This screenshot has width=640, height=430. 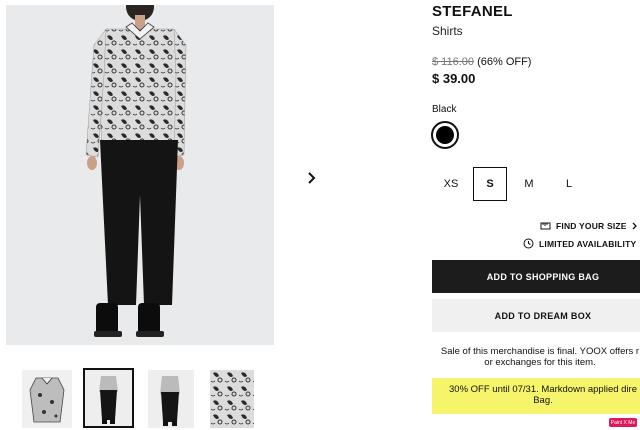 What do you see at coordinates (543, 400) in the screenshot?
I see `promo-line-2: Bag.` at bounding box center [543, 400].